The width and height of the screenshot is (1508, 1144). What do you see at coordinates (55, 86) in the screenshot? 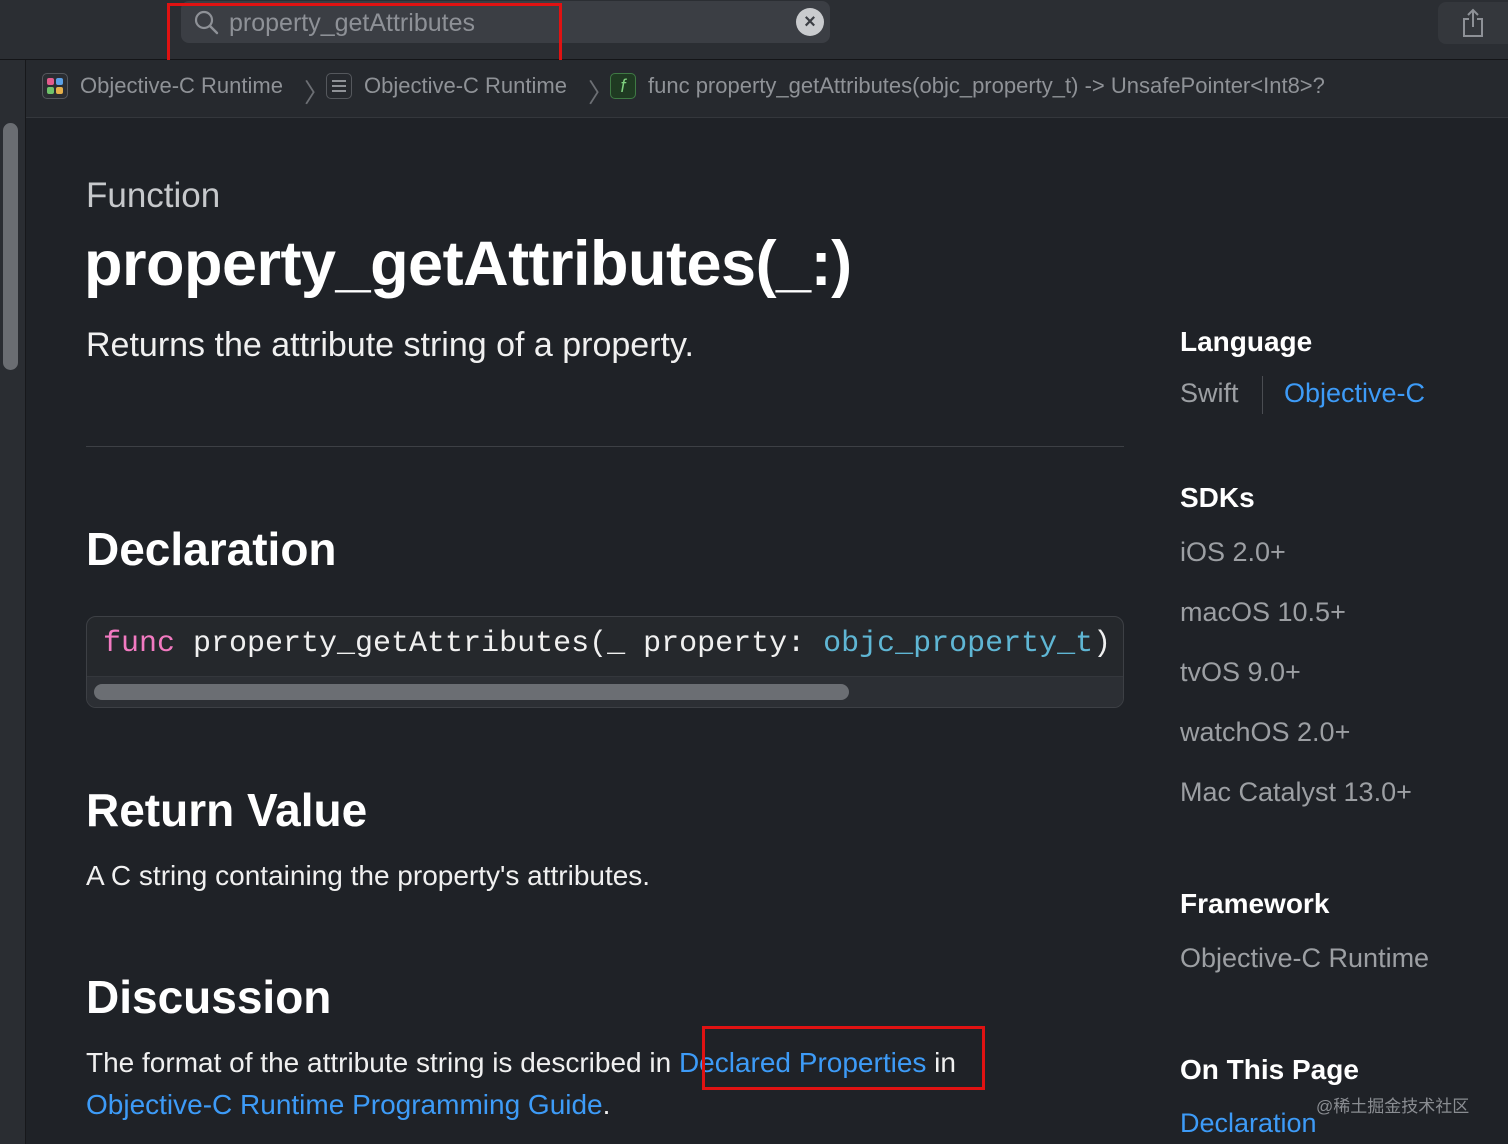
I see `framework-icon` at bounding box center [55, 86].